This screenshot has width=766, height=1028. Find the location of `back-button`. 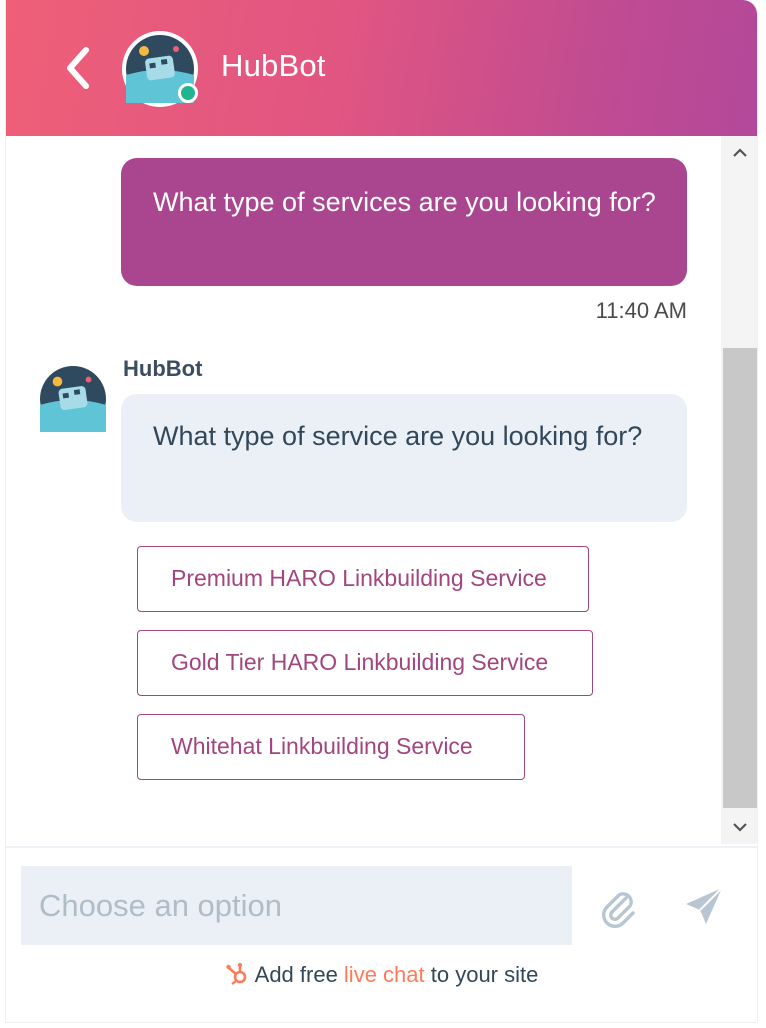

back-button is located at coordinates (81, 68).